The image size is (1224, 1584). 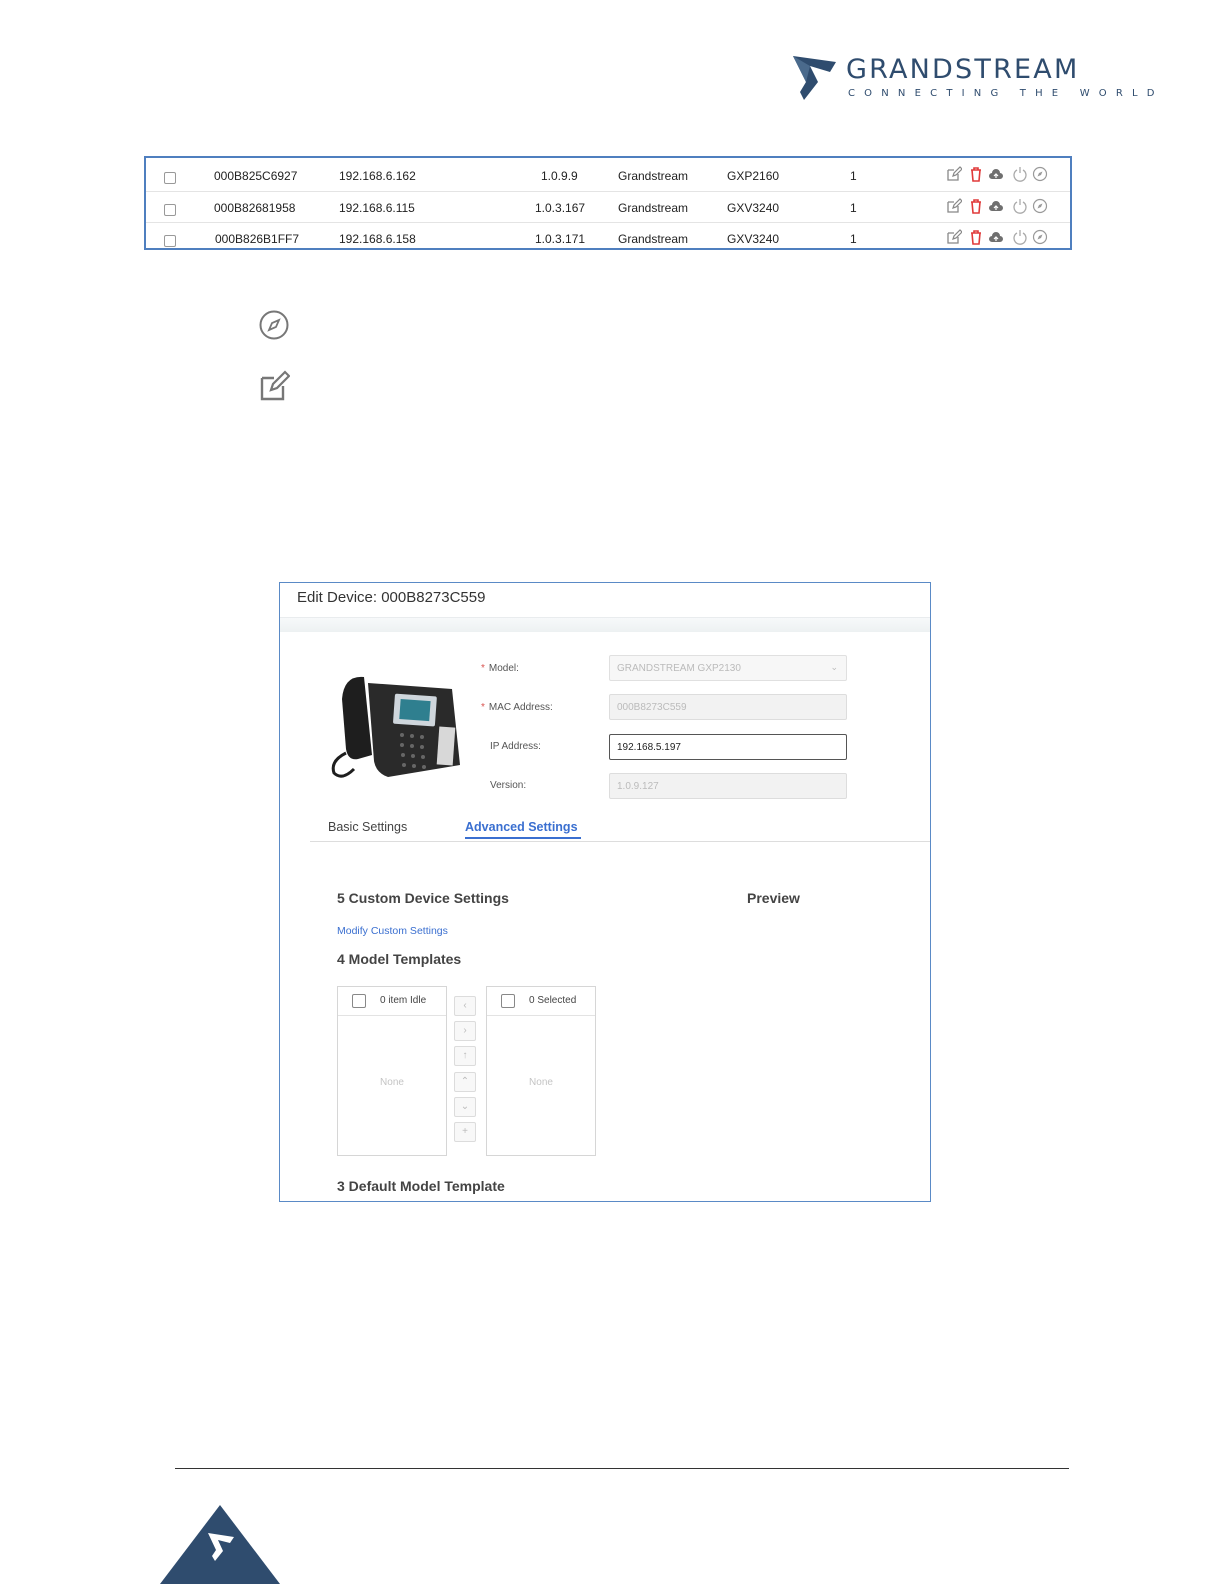 What do you see at coordinates (465, 1056) in the screenshot?
I see `move-top-button: ↑` at bounding box center [465, 1056].